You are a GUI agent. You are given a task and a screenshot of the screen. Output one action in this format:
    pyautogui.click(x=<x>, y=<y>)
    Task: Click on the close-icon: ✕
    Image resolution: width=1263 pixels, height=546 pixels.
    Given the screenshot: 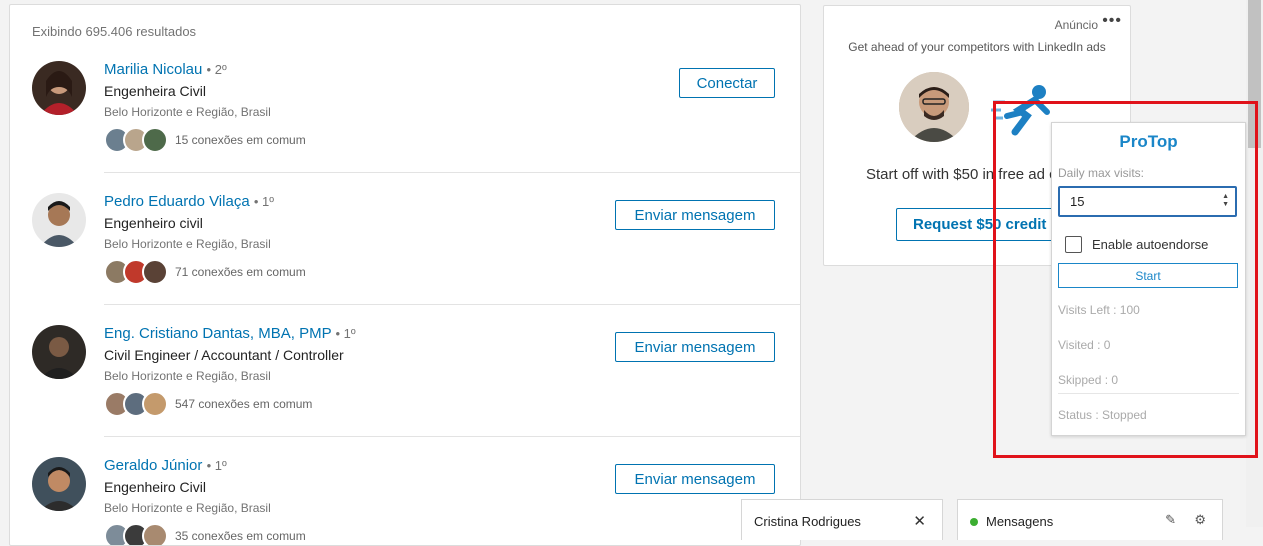 What is the action you would take?
    pyautogui.click(x=919, y=521)
    